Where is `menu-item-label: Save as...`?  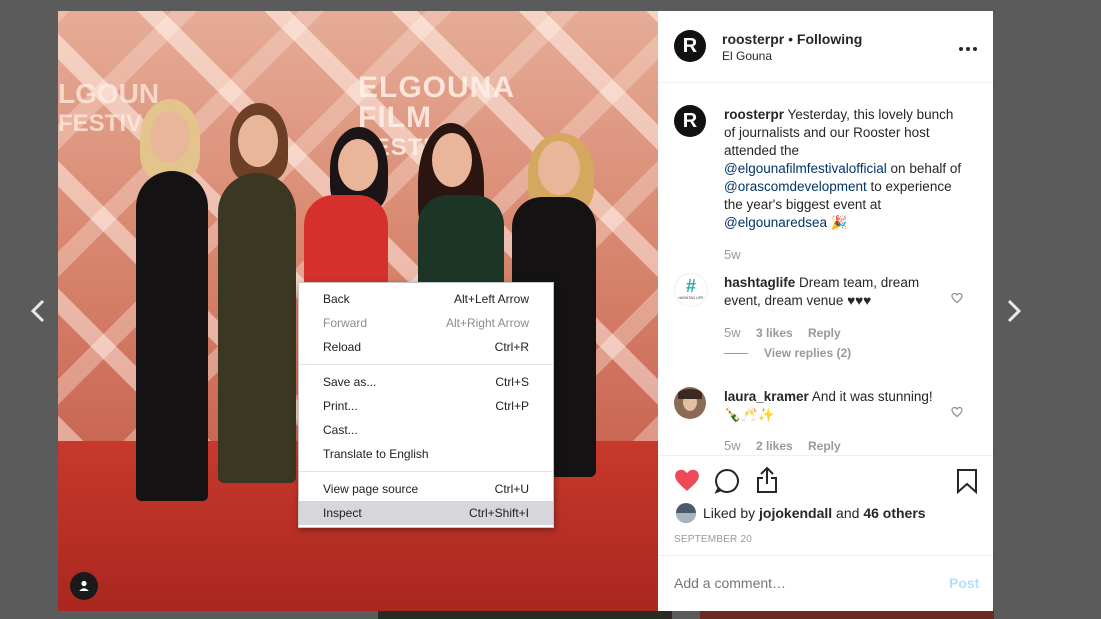
menu-item-label: Save as... is located at coordinates (350, 382).